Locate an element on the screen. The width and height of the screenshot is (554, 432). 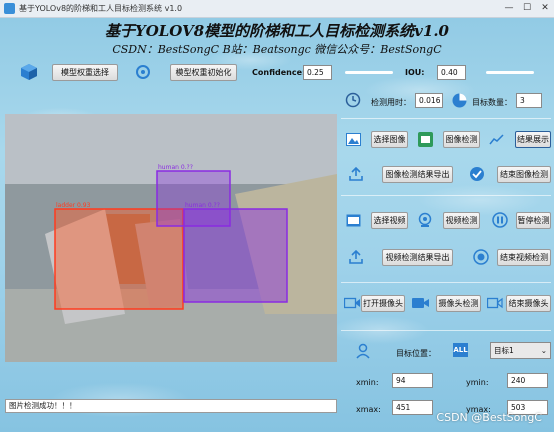
time-value: 0.016 is located at coordinates (429, 100).